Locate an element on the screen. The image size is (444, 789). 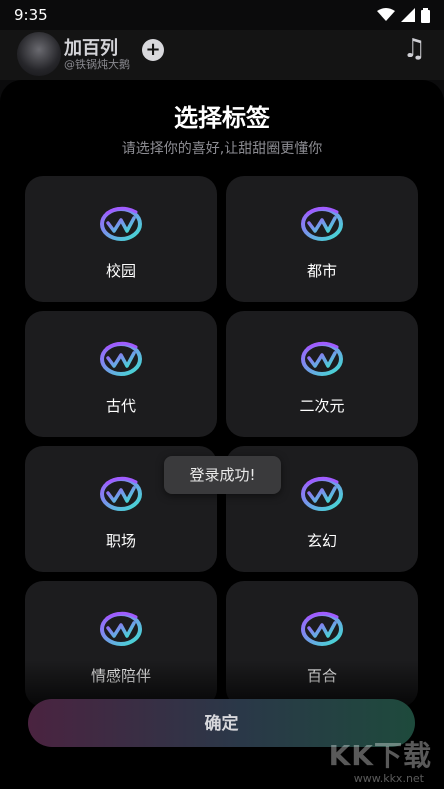
tag-card-label: 都市 is located at coordinates (321, 271).